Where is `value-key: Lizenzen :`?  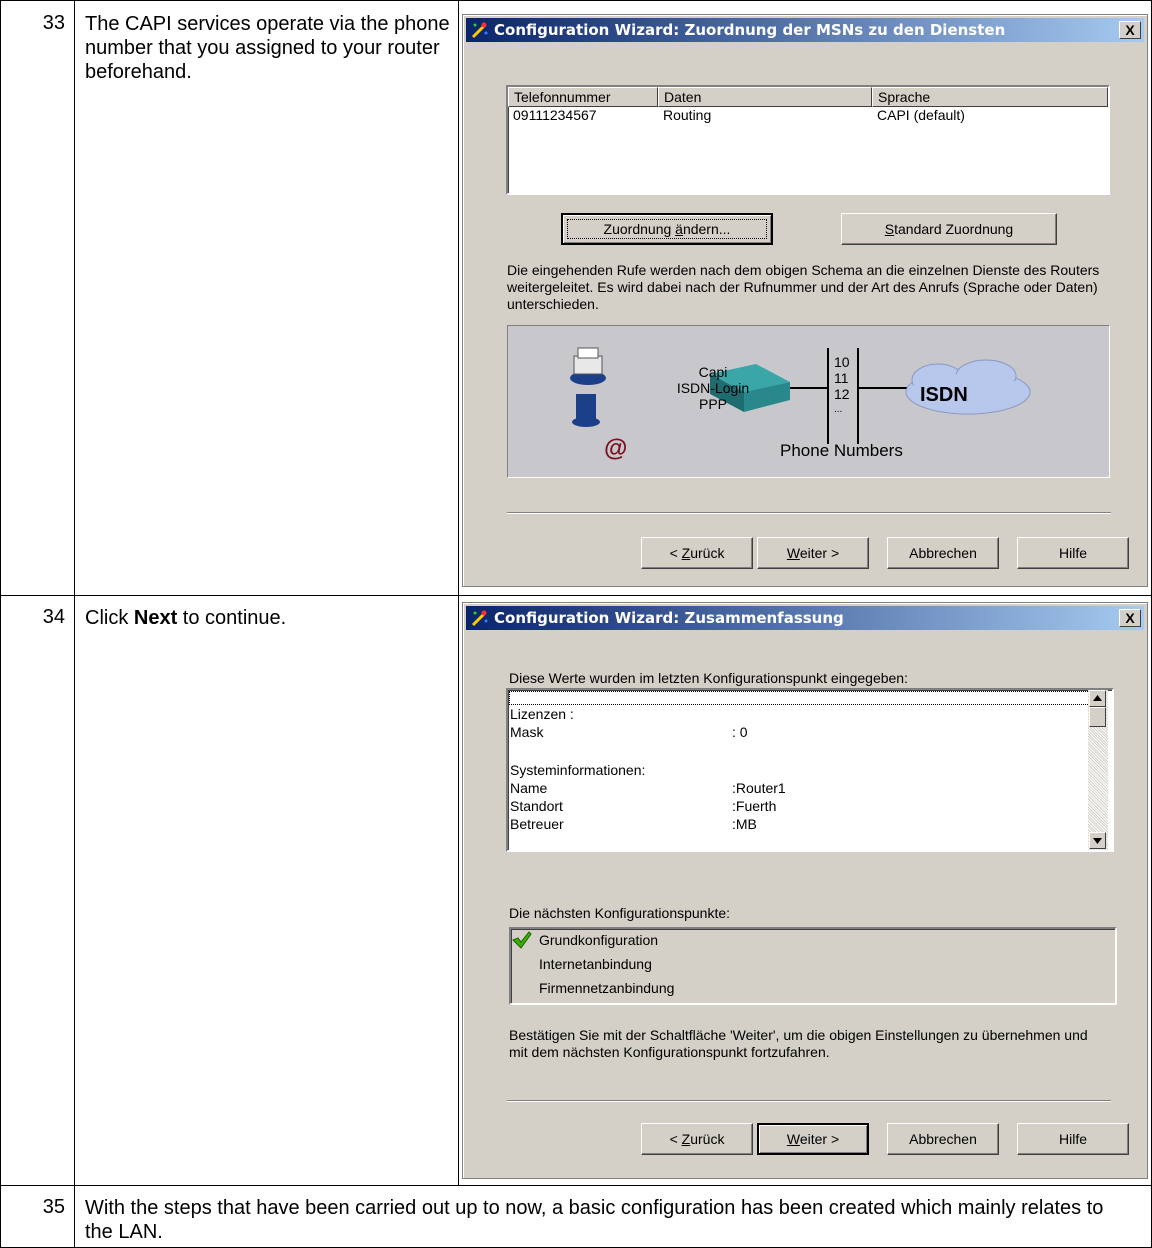
value-key: Lizenzen : is located at coordinates (542, 714).